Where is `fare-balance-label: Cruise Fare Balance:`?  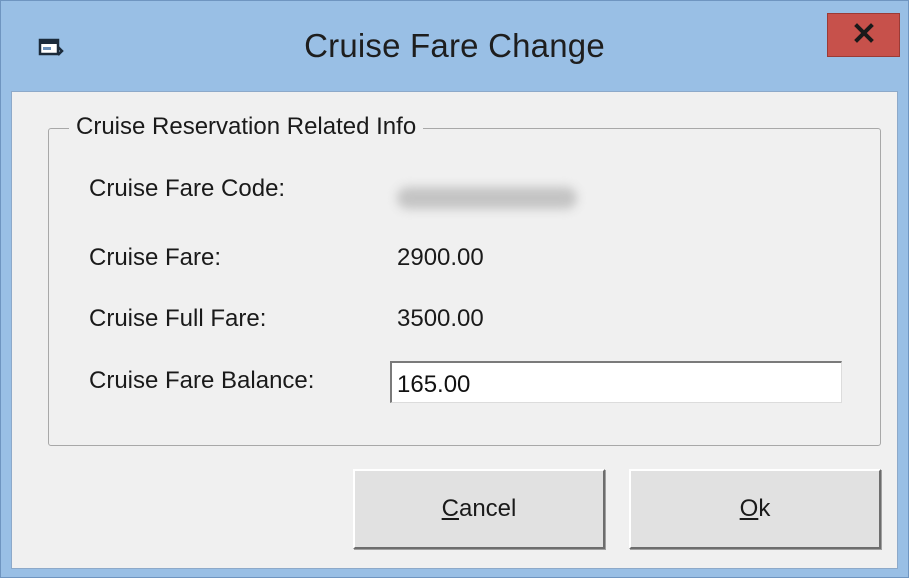
fare-balance-label: Cruise Fare Balance: is located at coordinates (202, 380).